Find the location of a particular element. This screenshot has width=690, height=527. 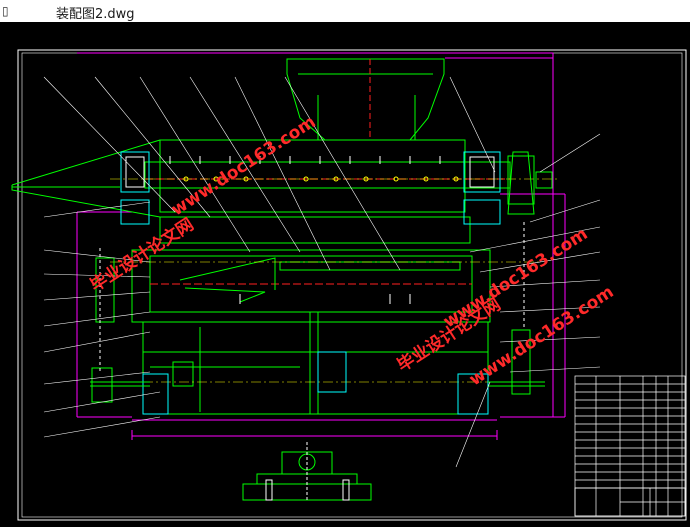

parts-list-table is located at coordinates (630, 446).